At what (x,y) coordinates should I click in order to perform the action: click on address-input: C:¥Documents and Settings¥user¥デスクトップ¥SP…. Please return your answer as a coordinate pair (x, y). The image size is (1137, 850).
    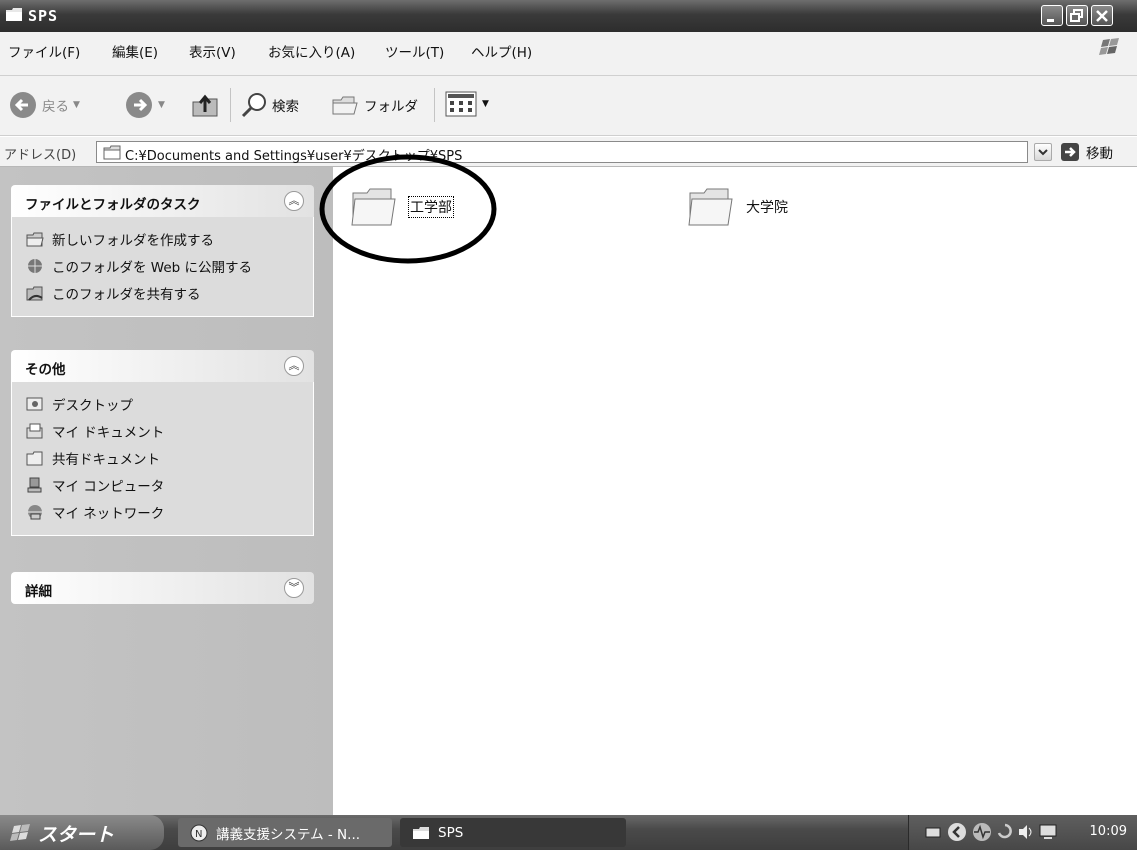
    Looking at the image, I should click on (562, 152).